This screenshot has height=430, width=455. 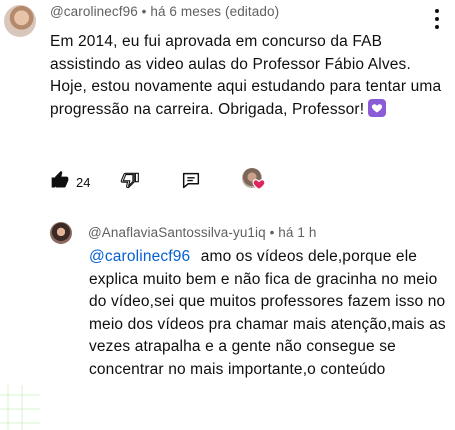 What do you see at coordinates (297, 232) in the screenshot?
I see `reply-time: há 1 h` at bounding box center [297, 232].